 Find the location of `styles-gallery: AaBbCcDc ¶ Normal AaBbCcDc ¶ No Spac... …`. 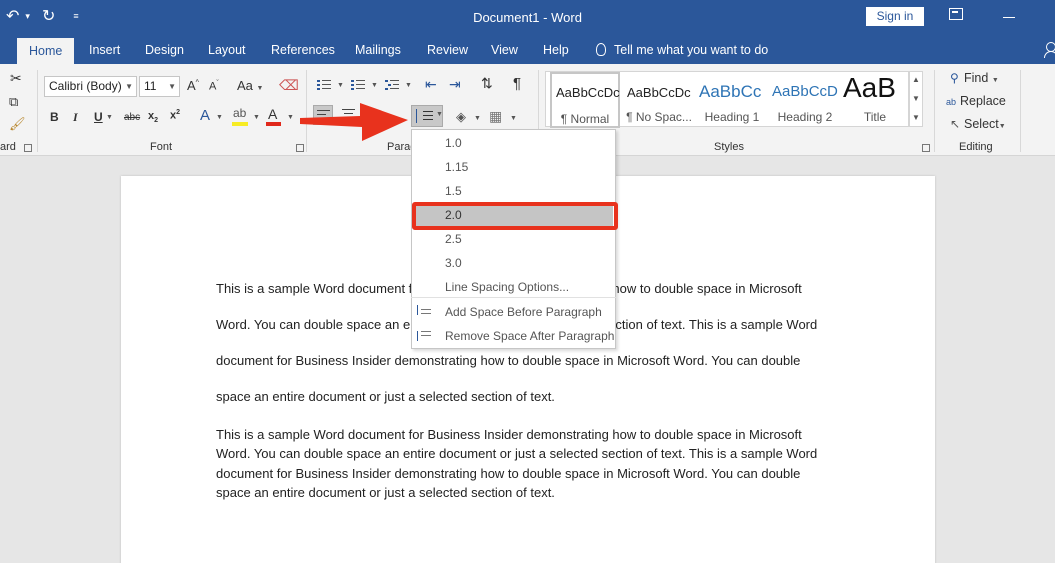

styles-gallery: AaBbCcDc ¶ Normal AaBbCcDc ¶ No Spac... … is located at coordinates (728, 99).